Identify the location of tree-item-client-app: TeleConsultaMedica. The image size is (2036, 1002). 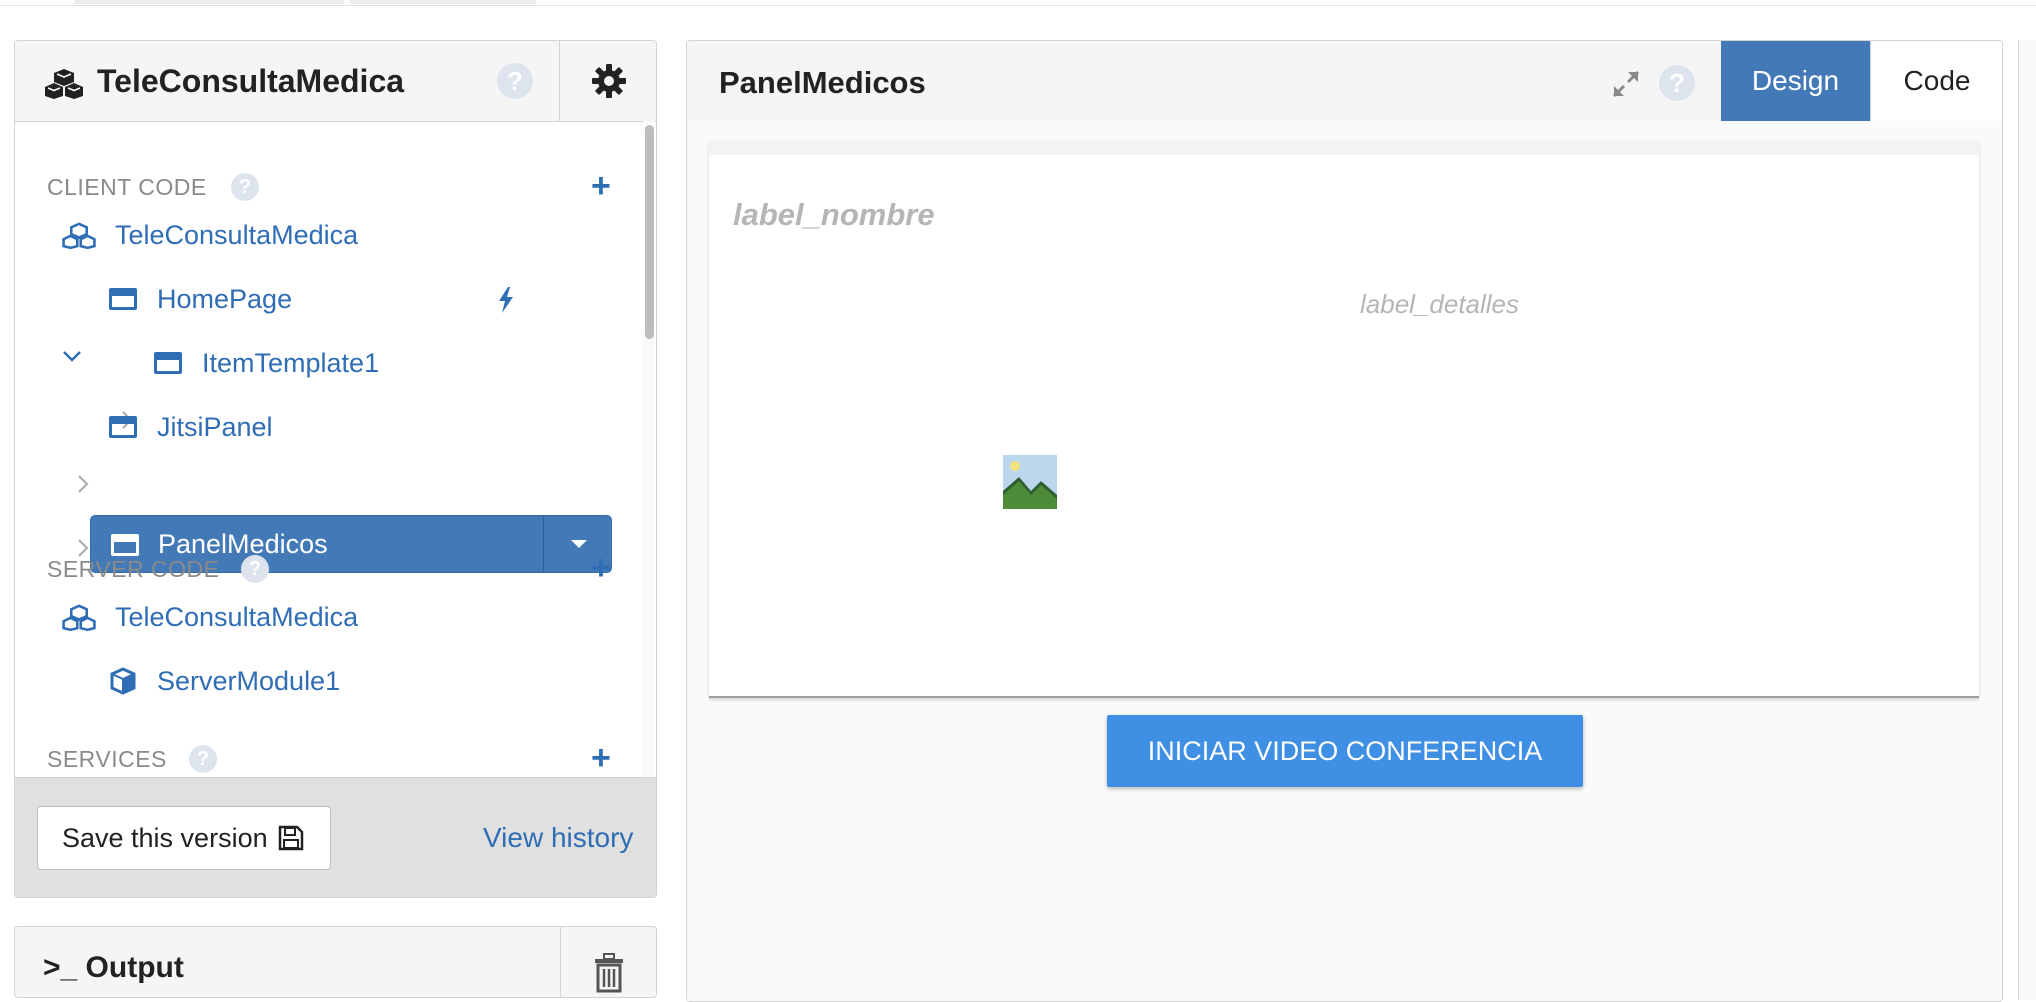
(209, 235).